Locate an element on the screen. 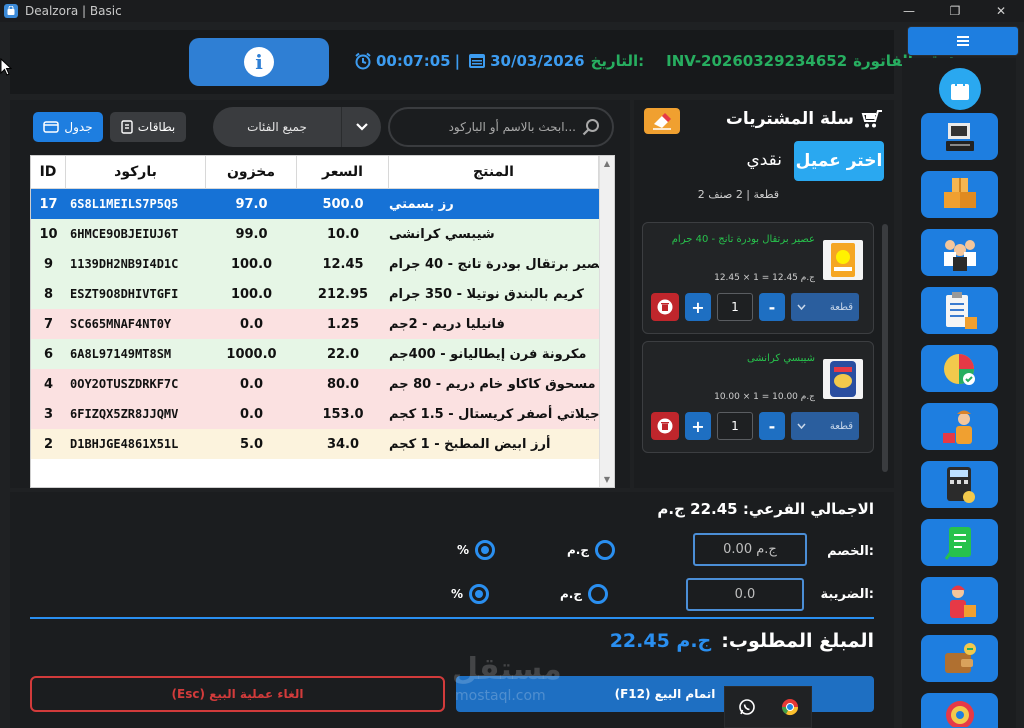 The image size is (1024, 728). info-button: i is located at coordinates (259, 62).